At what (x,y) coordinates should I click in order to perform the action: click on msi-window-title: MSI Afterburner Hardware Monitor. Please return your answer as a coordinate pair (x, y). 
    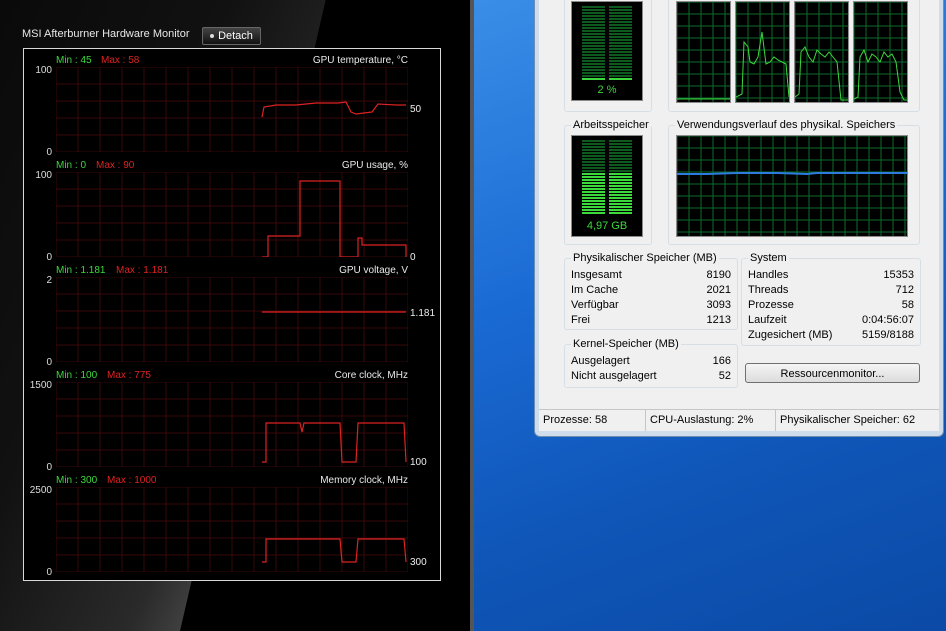
    Looking at the image, I should click on (106, 34).